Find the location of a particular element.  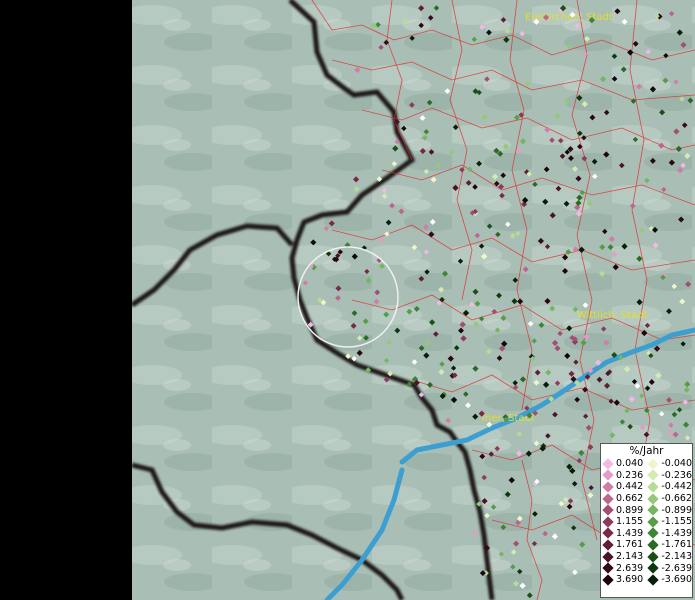

legend-row-negative-1: -0.236 is located at coordinates (669, 475).